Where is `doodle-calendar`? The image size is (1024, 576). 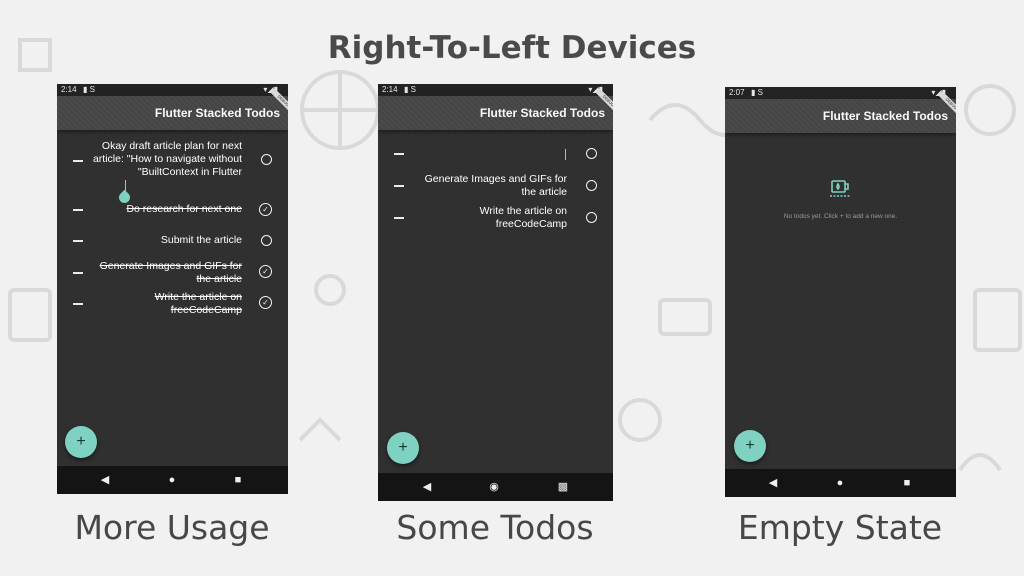
doodle-calendar is located at coordinates (30, 315).